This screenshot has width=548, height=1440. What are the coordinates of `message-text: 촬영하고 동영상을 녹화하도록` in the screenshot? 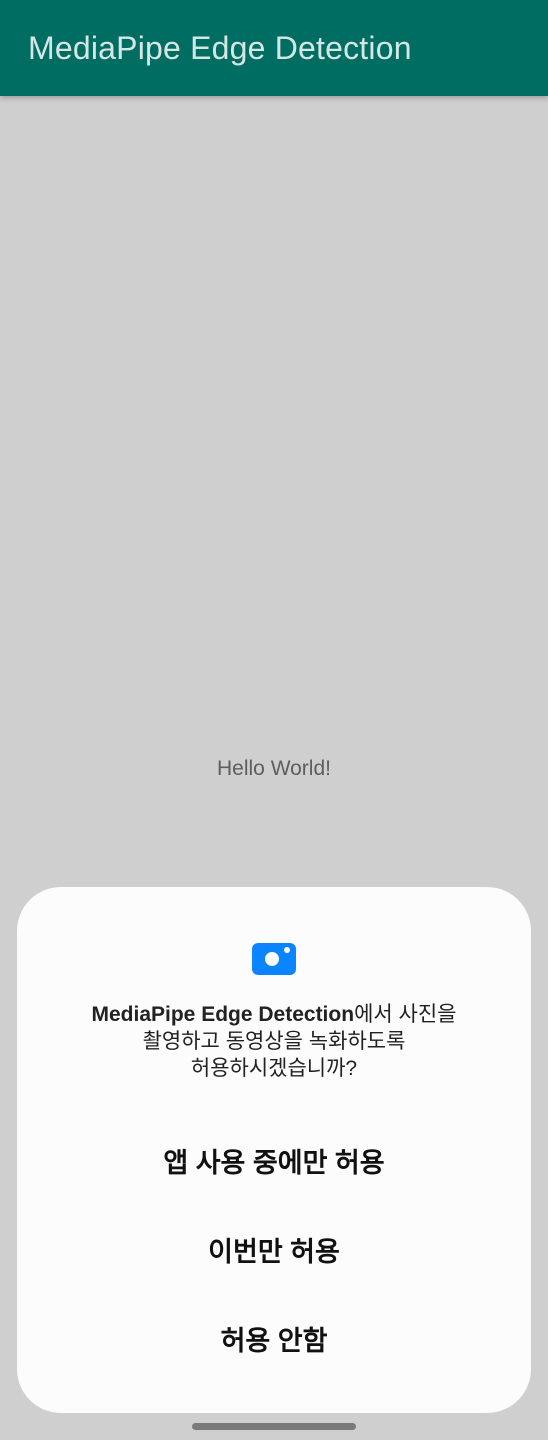 It's located at (274, 1041).